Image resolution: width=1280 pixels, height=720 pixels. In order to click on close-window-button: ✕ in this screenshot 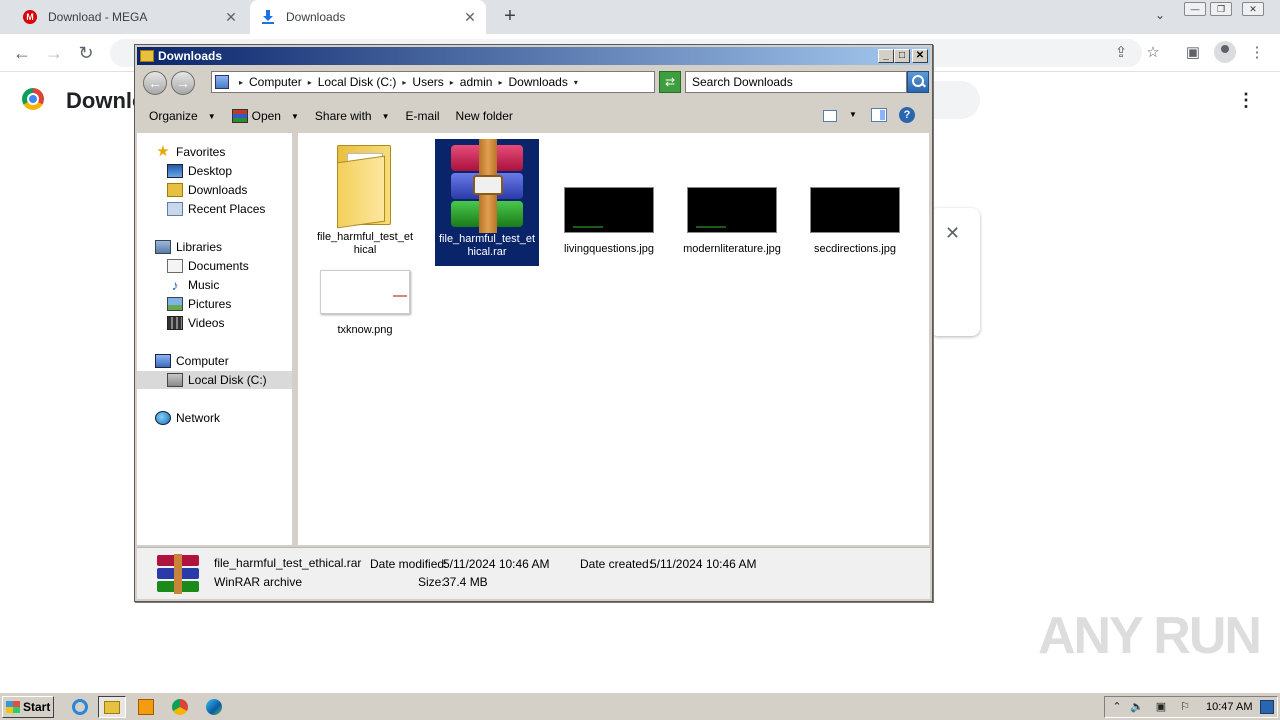, I will do `click(1253, 9)`.